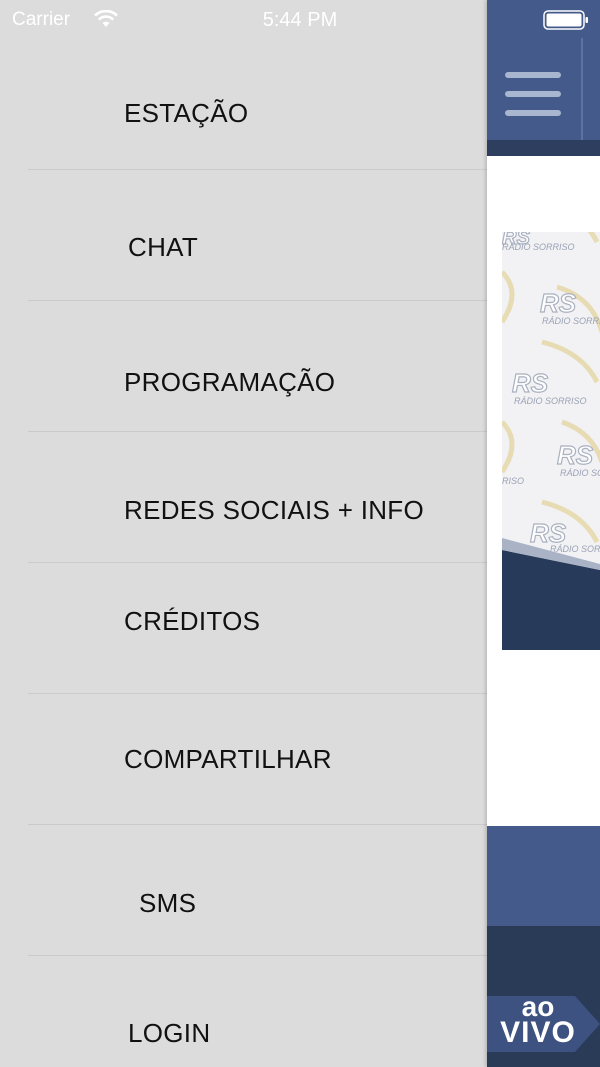 The width and height of the screenshot is (600, 1067). I want to click on menu-item-compartilhar: COMPARTILHAR, so click(243, 759).